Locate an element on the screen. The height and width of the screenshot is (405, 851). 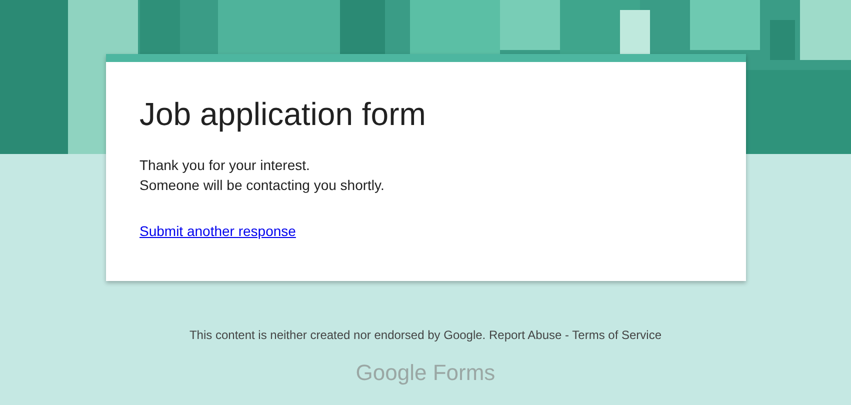
google-forms-logo: Google Forms is located at coordinates (426, 373).